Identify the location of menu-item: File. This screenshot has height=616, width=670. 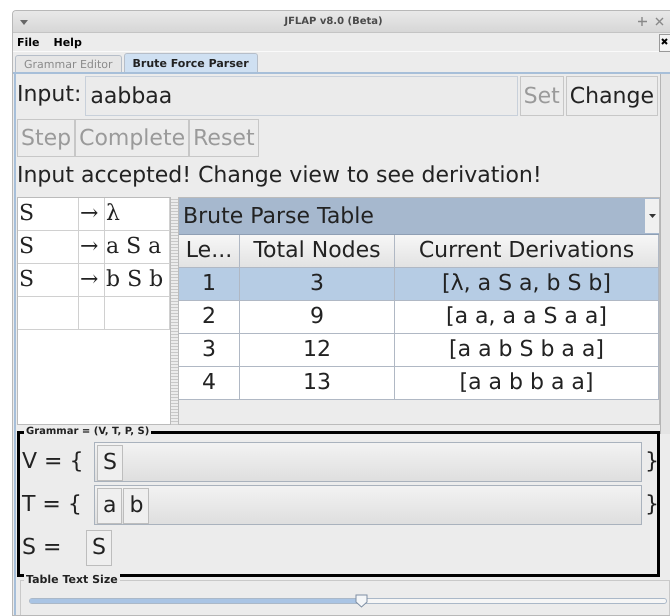
(28, 42).